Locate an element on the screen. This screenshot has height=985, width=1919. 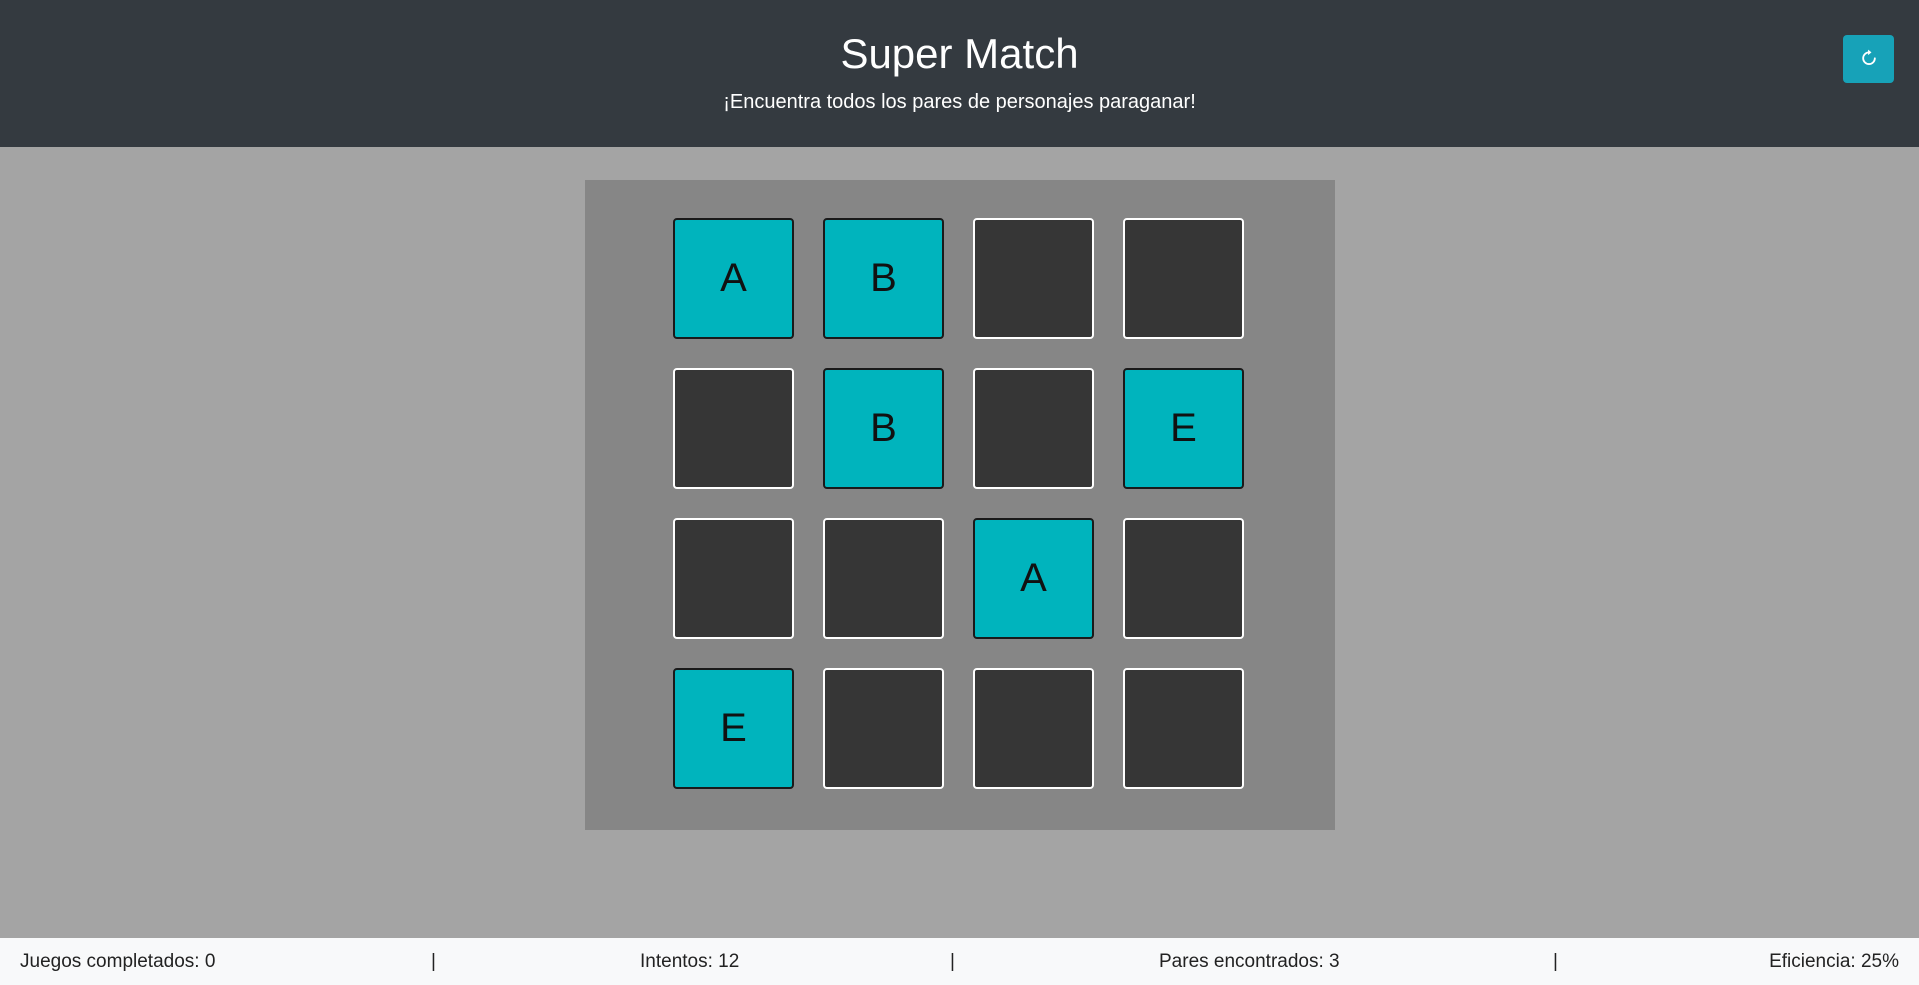
reset-button is located at coordinates (1868, 59).